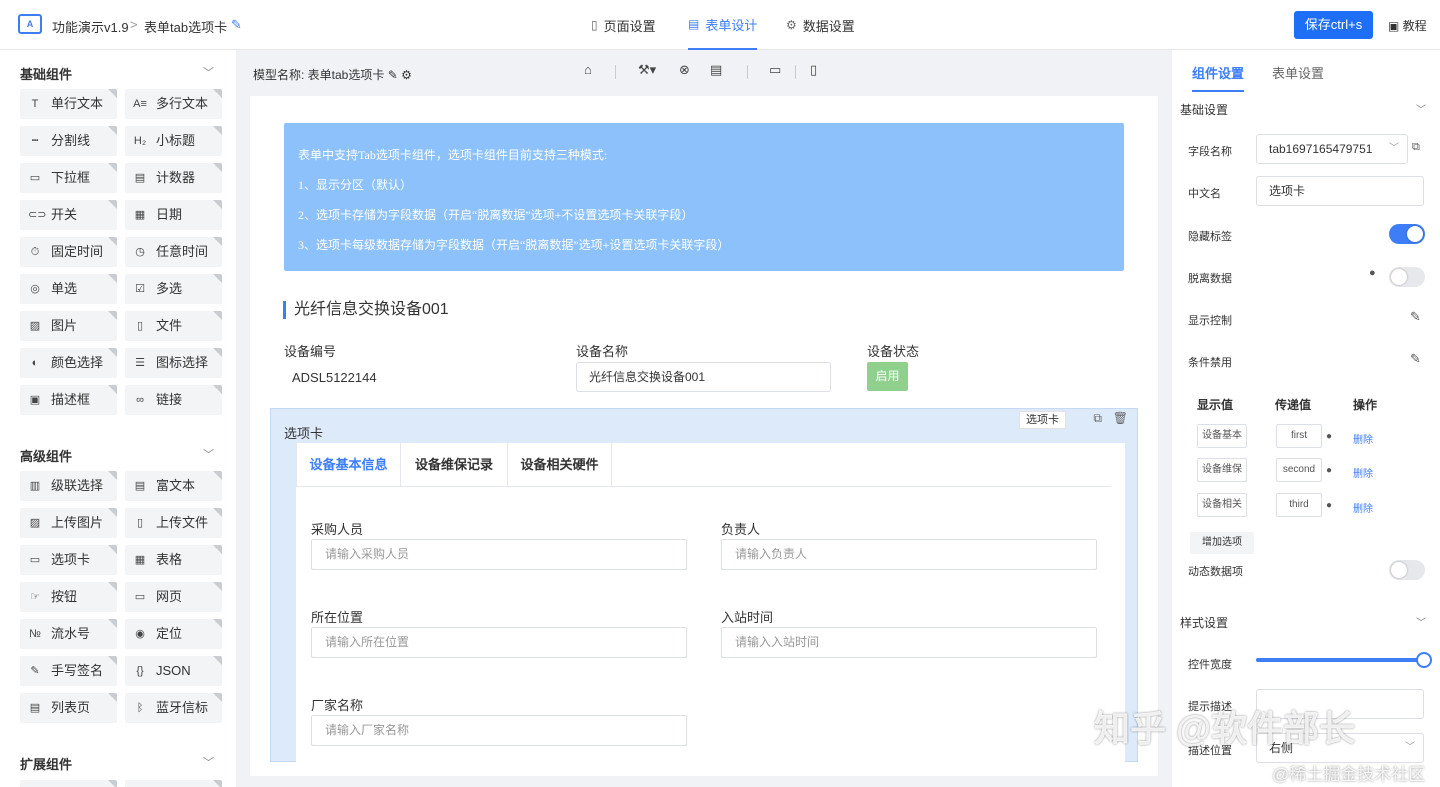 The image size is (1440, 787). Describe the element at coordinates (68, 597) in the screenshot. I see `component-item: ☞ 按钮` at that location.